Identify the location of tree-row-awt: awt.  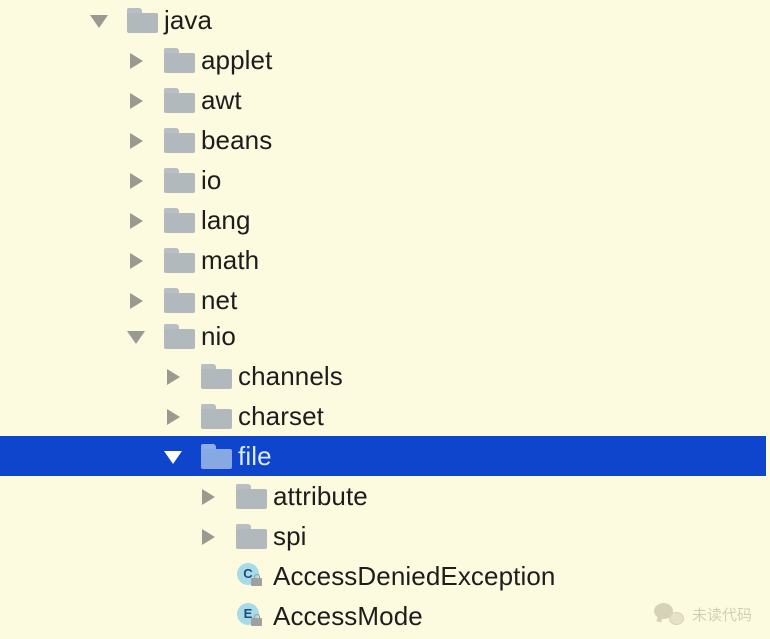
(385, 100).